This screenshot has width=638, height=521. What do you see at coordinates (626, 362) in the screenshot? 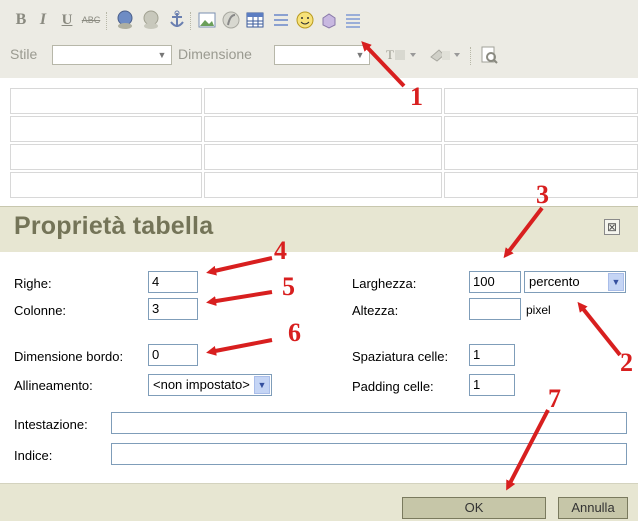
I see `annotation-number-2: 2` at bounding box center [626, 362].